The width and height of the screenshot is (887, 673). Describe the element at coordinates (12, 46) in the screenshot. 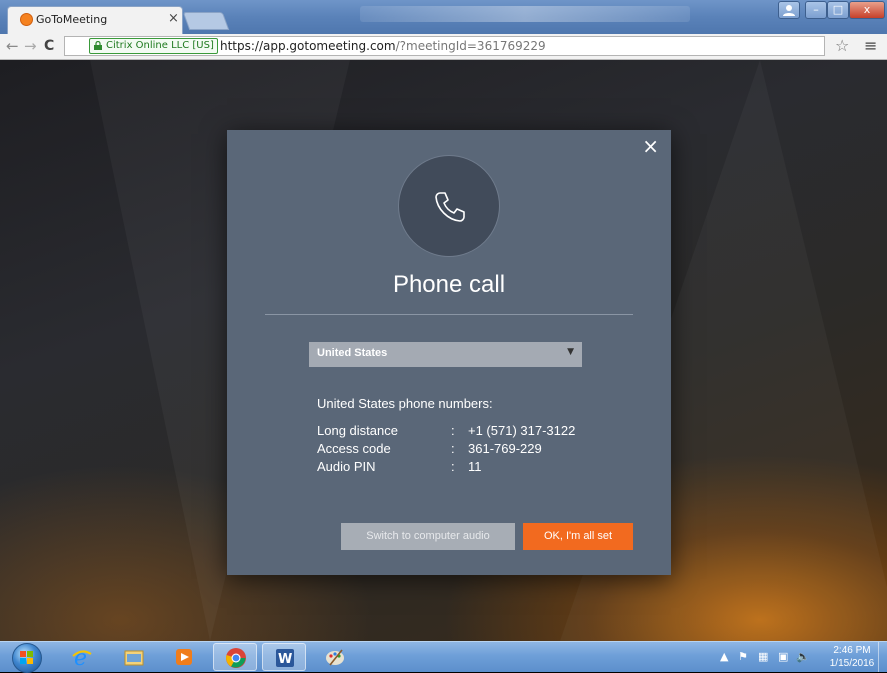

I see `back-arrow-icon: ←` at that location.